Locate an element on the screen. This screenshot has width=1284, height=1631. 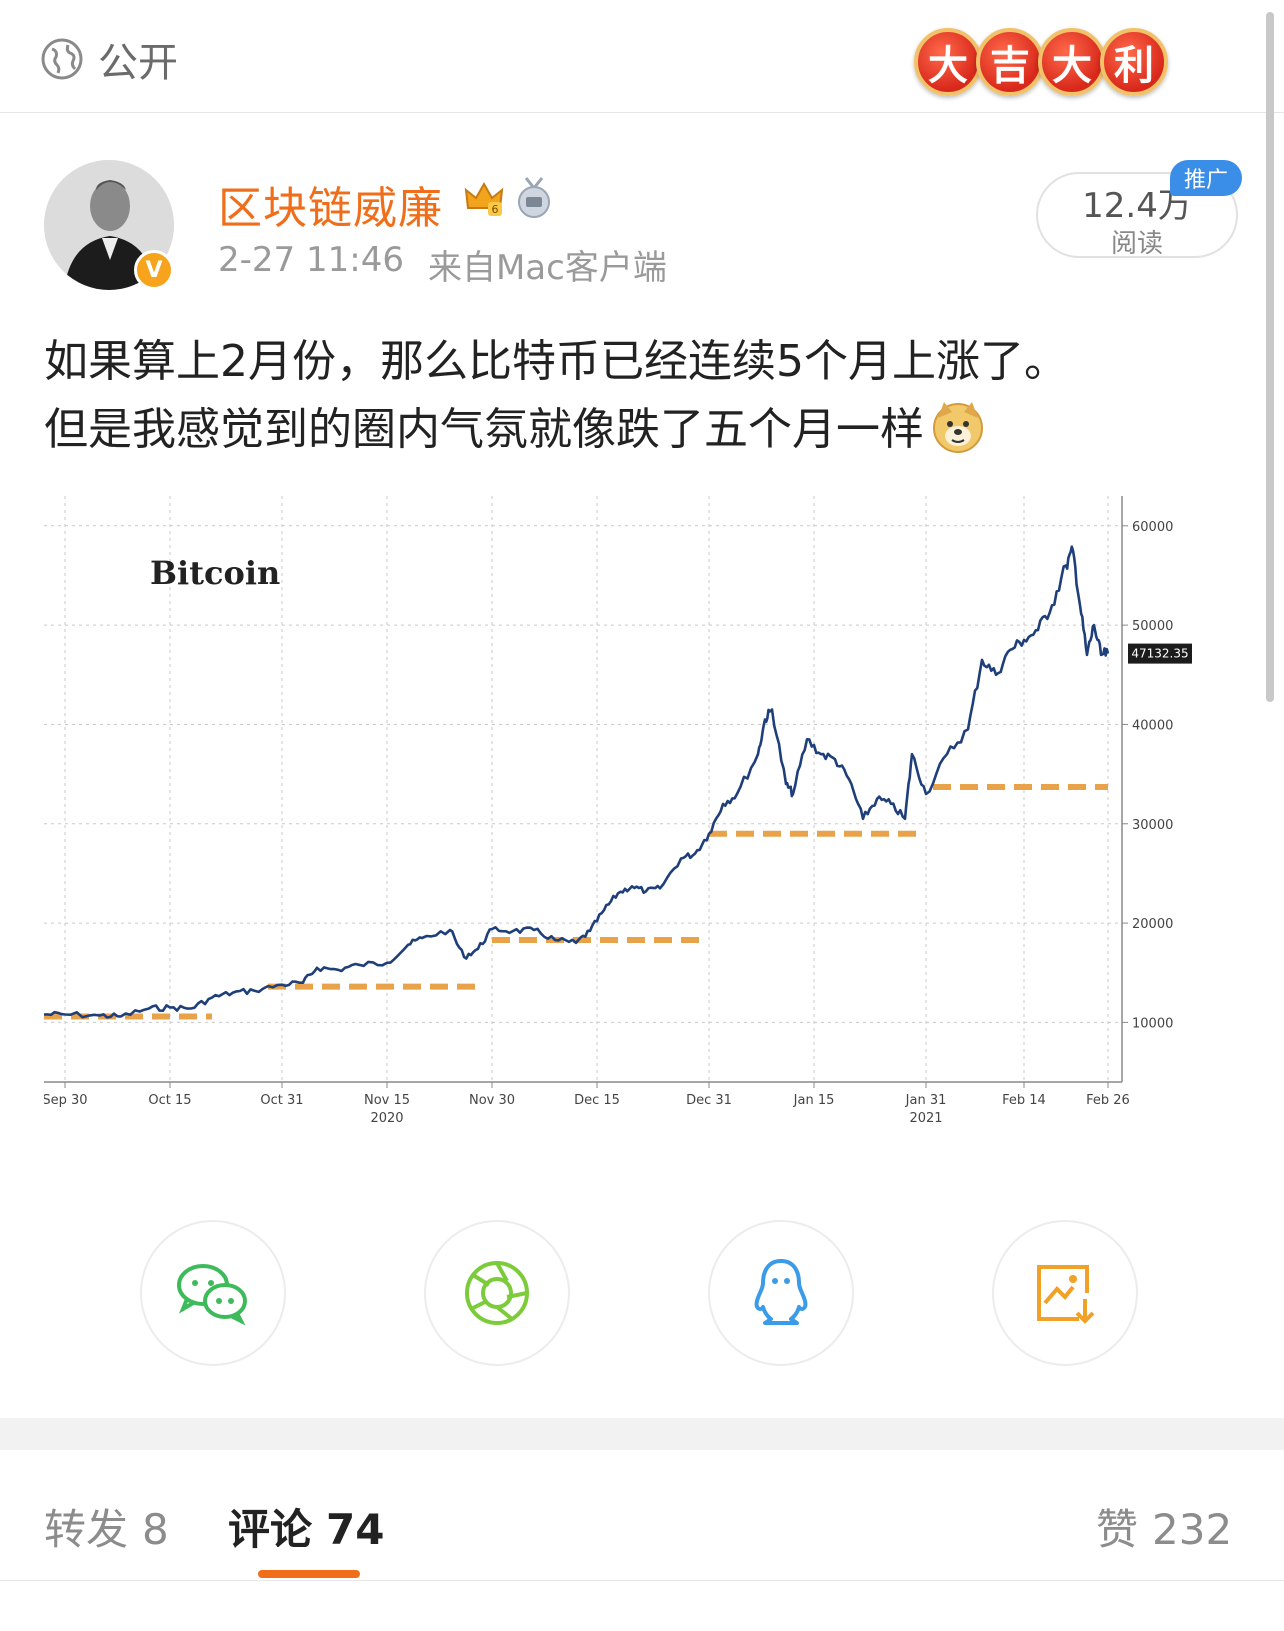
post-meta: 2-27 11:46 来自Mac客户端 is located at coordinates (442, 264).